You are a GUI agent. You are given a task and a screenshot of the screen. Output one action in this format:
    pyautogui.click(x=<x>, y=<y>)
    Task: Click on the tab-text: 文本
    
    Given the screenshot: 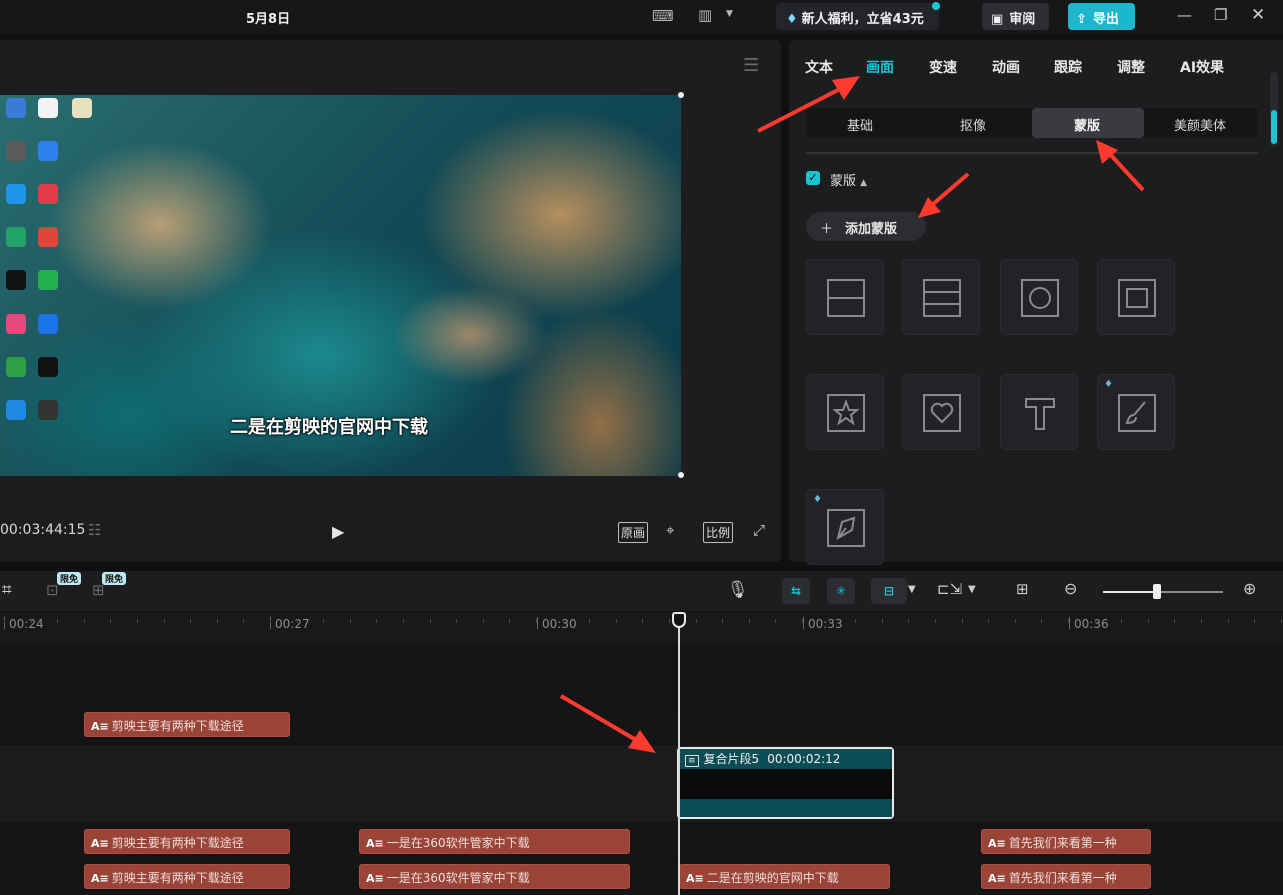 What is the action you would take?
    pyautogui.click(x=819, y=67)
    